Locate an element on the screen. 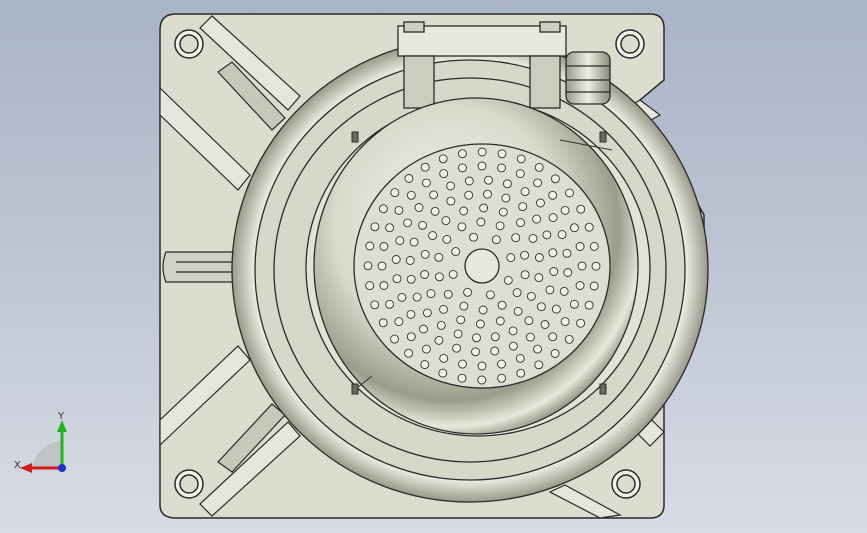  center-hub is located at coordinates (482, 266).